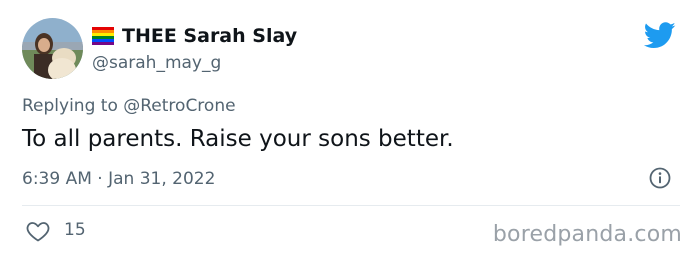  What do you see at coordinates (209, 36) in the screenshot?
I see `display-name: THEE Sarah Slay` at bounding box center [209, 36].